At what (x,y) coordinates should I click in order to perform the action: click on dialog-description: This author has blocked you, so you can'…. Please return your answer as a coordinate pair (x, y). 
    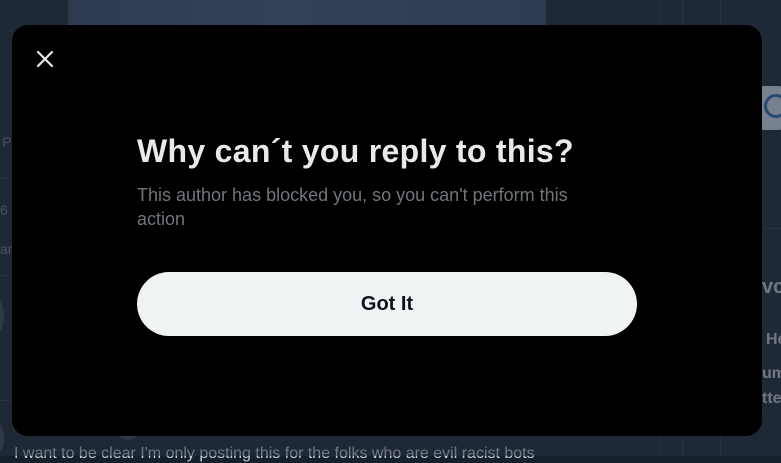
    Looking at the image, I should click on (352, 207).